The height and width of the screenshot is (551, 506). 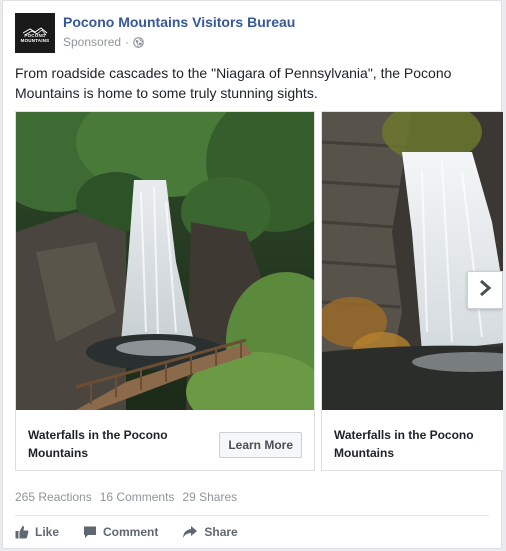 What do you see at coordinates (190, 532) in the screenshot?
I see `share-arrow-icon` at bounding box center [190, 532].